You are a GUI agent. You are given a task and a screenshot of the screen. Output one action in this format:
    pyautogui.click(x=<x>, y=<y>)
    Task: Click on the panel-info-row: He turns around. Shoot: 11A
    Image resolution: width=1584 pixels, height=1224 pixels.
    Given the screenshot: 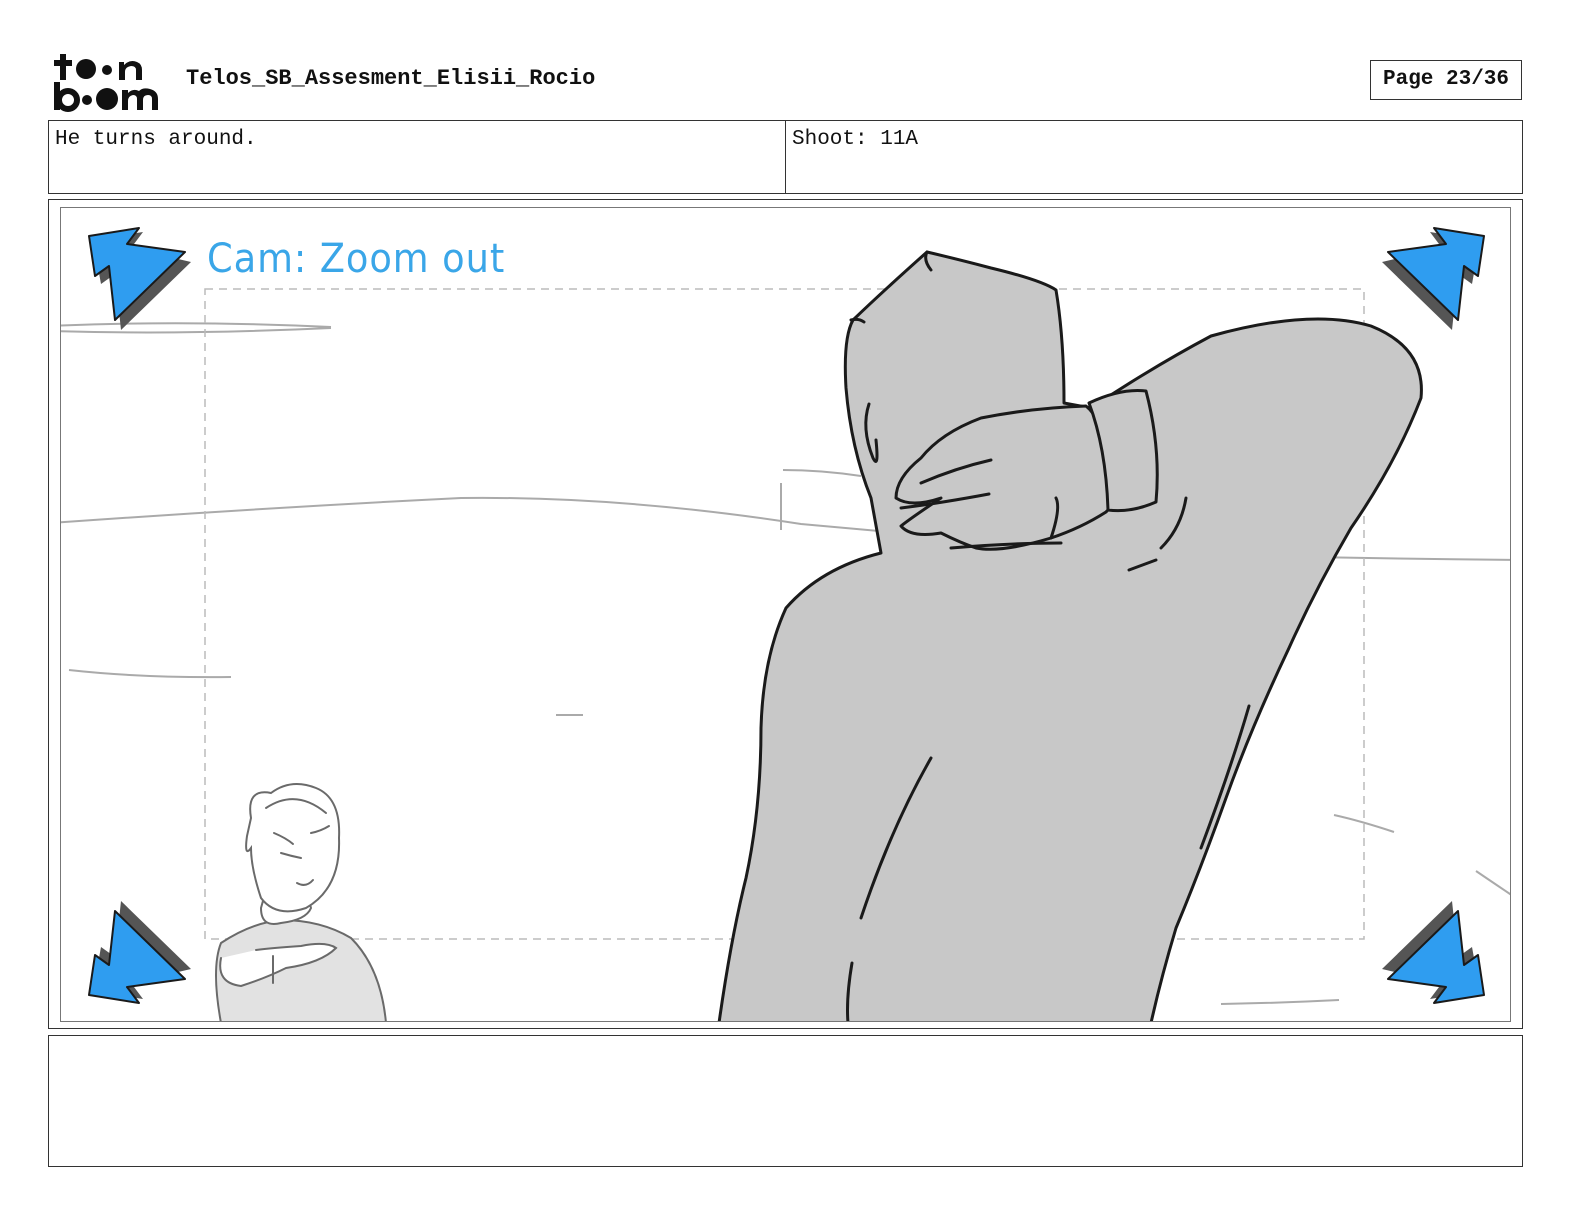 What is the action you would take?
    pyautogui.click(x=785, y=157)
    